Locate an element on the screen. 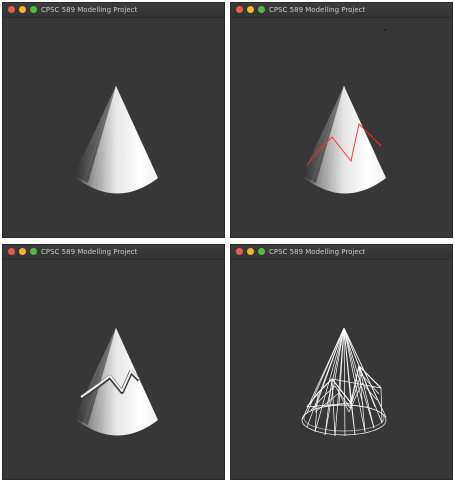  wireframe-mesh is located at coordinates (344, 382).